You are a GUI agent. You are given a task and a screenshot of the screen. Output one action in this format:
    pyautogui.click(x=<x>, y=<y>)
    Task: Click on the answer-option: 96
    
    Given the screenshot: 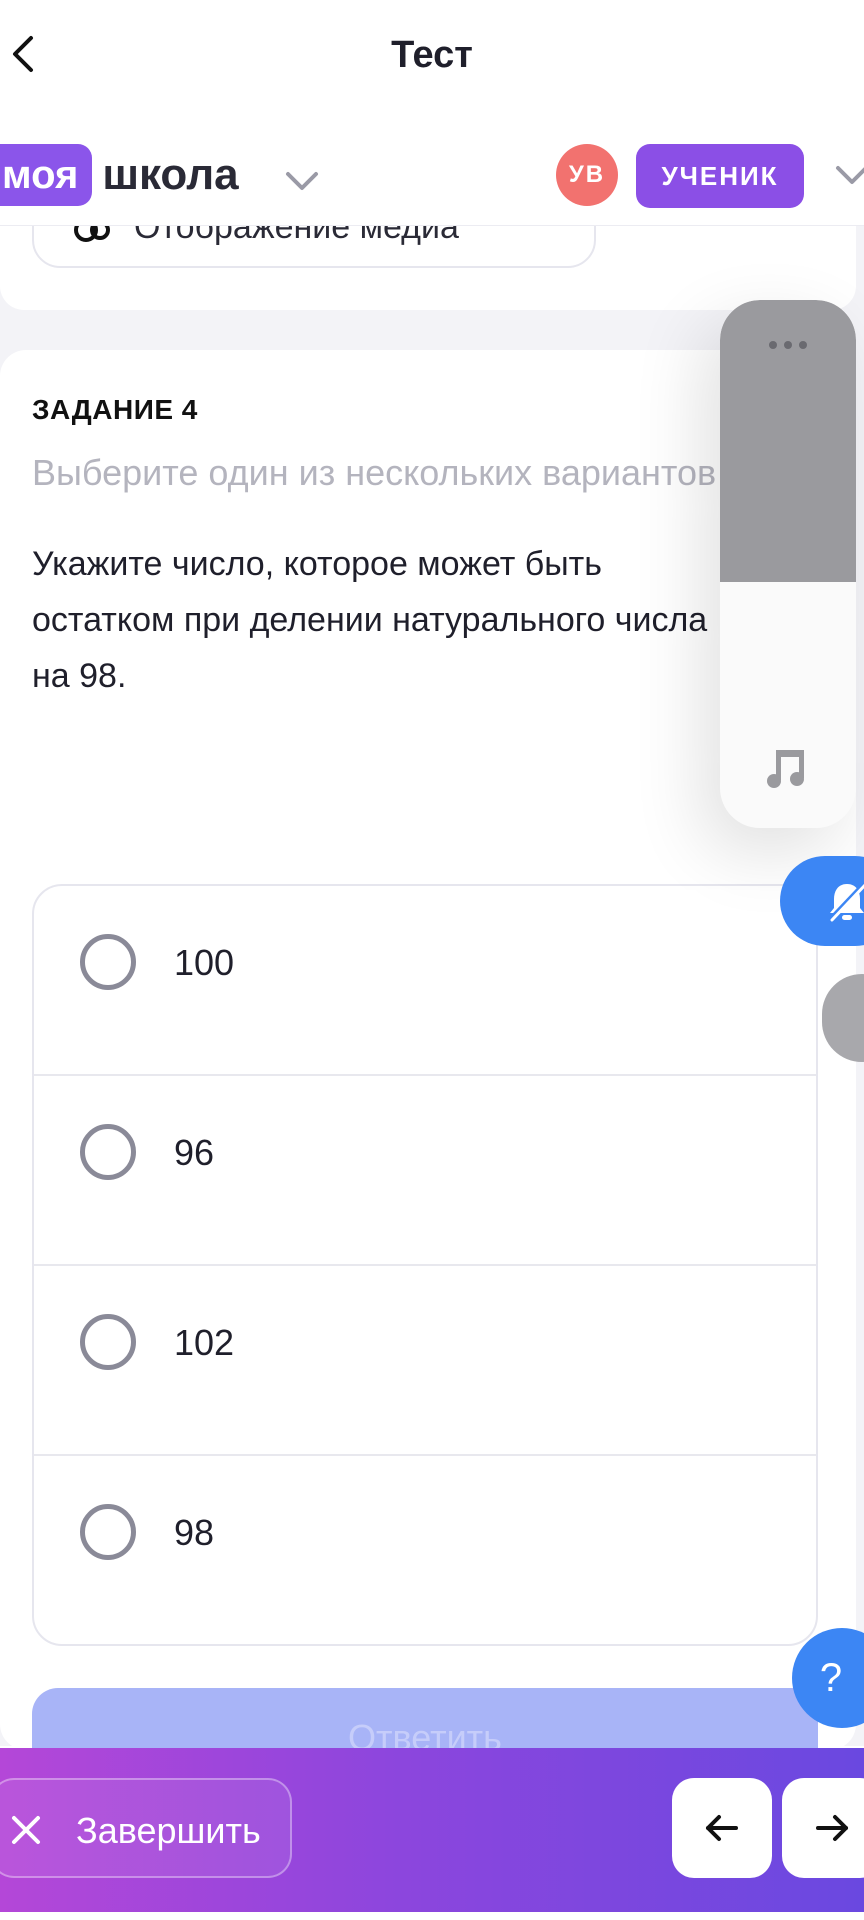 What is the action you would take?
    pyautogui.click(x=425, y=1171)
    